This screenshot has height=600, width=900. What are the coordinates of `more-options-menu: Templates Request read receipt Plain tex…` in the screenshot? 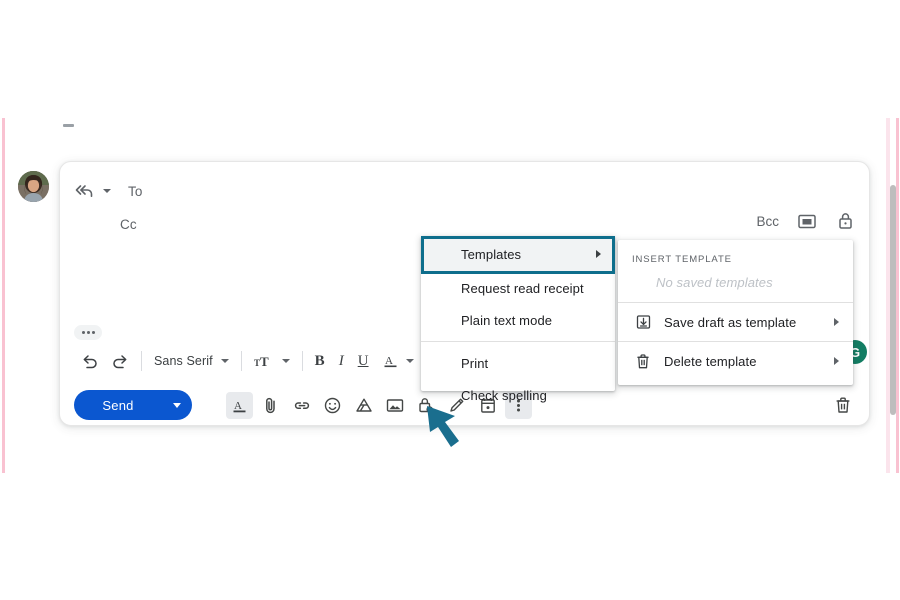 It's located at (518, 319).